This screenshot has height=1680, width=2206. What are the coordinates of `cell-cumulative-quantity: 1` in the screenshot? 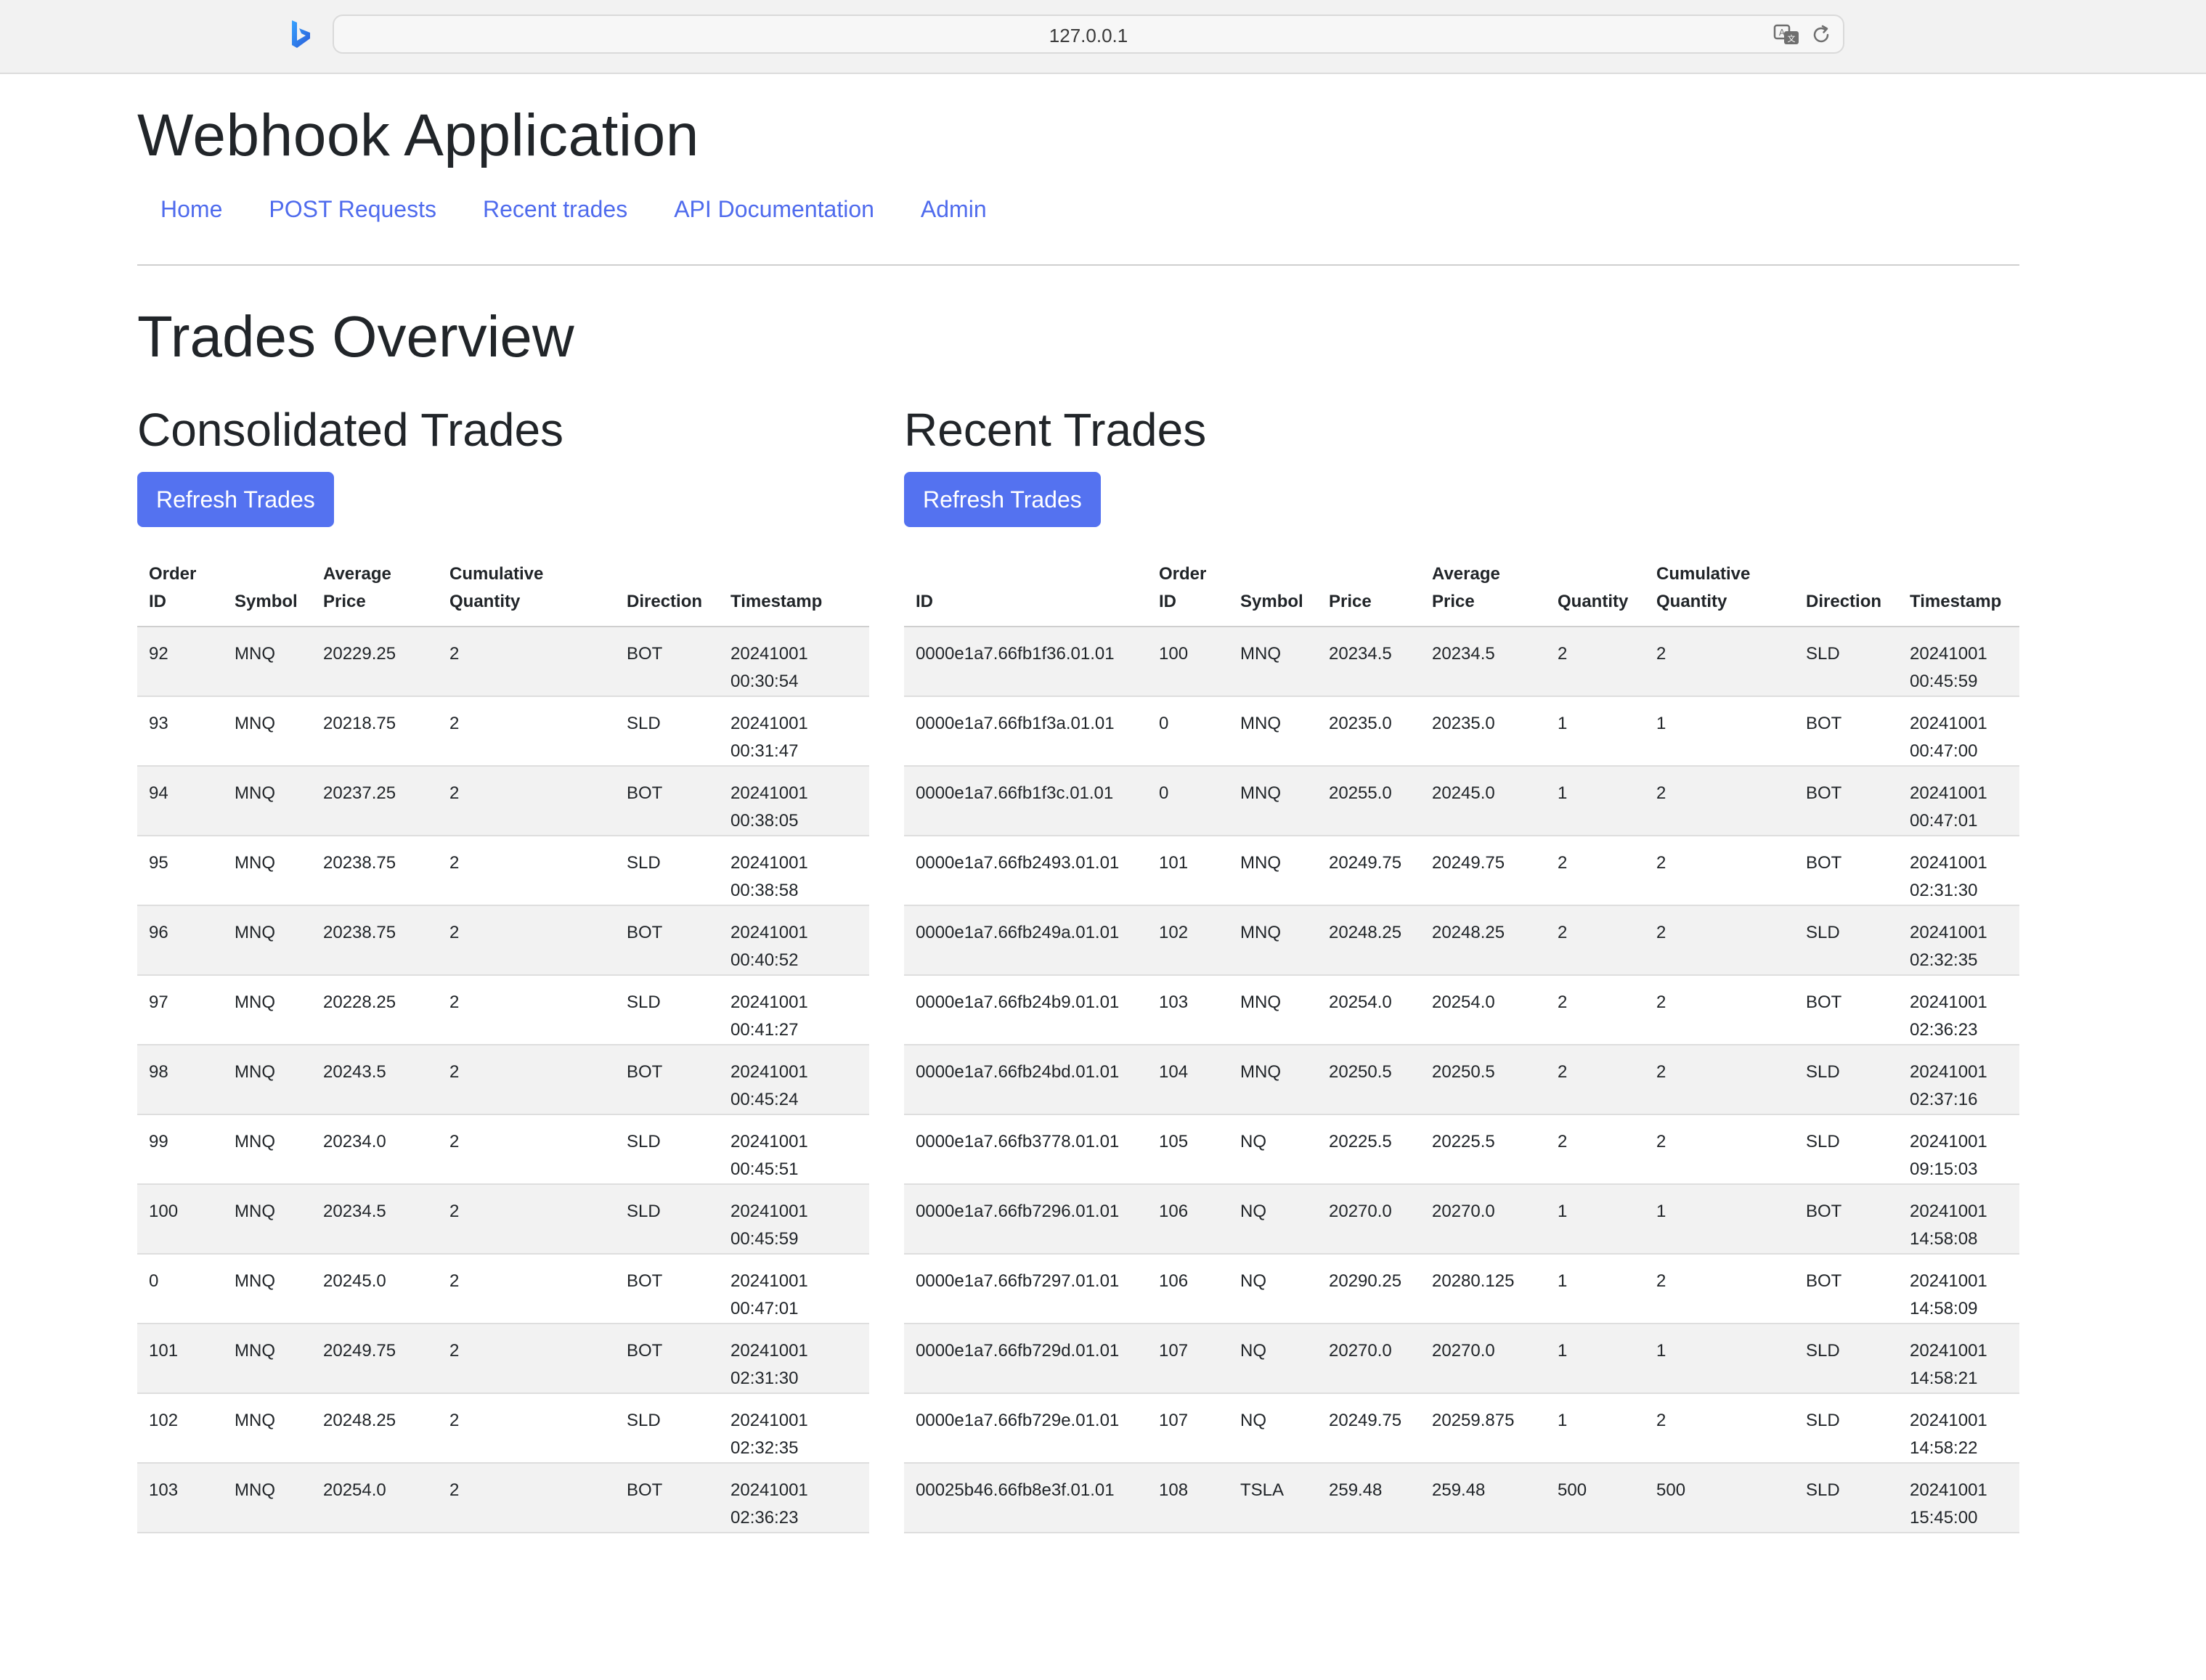 It's located at (1720, 1359).